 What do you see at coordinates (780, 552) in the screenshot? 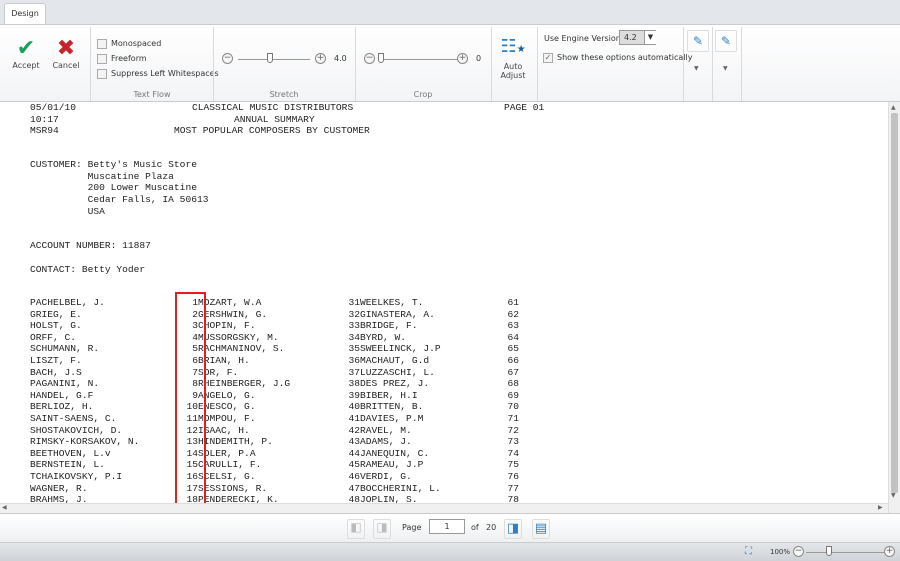
I see `zoom-level: 100%` at bounding box center [780, 552].